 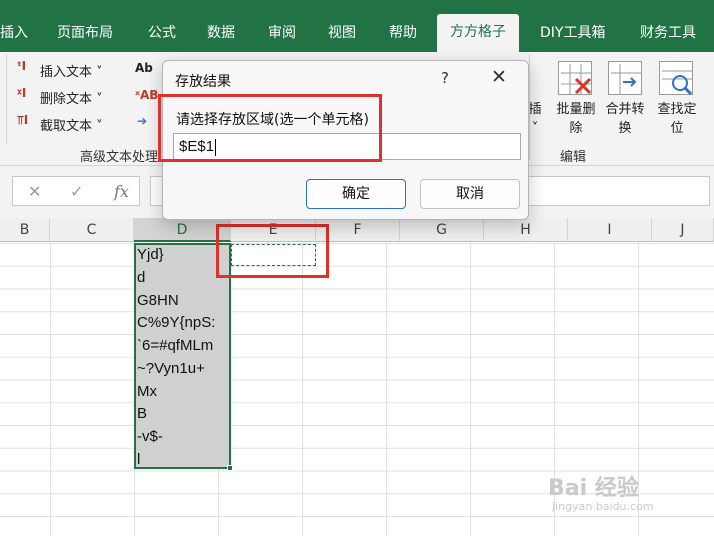 What do you see at coordinates (282, 33) in the screenshot?
I see `tab-review: 审阅` at bounding box center [282, 33].